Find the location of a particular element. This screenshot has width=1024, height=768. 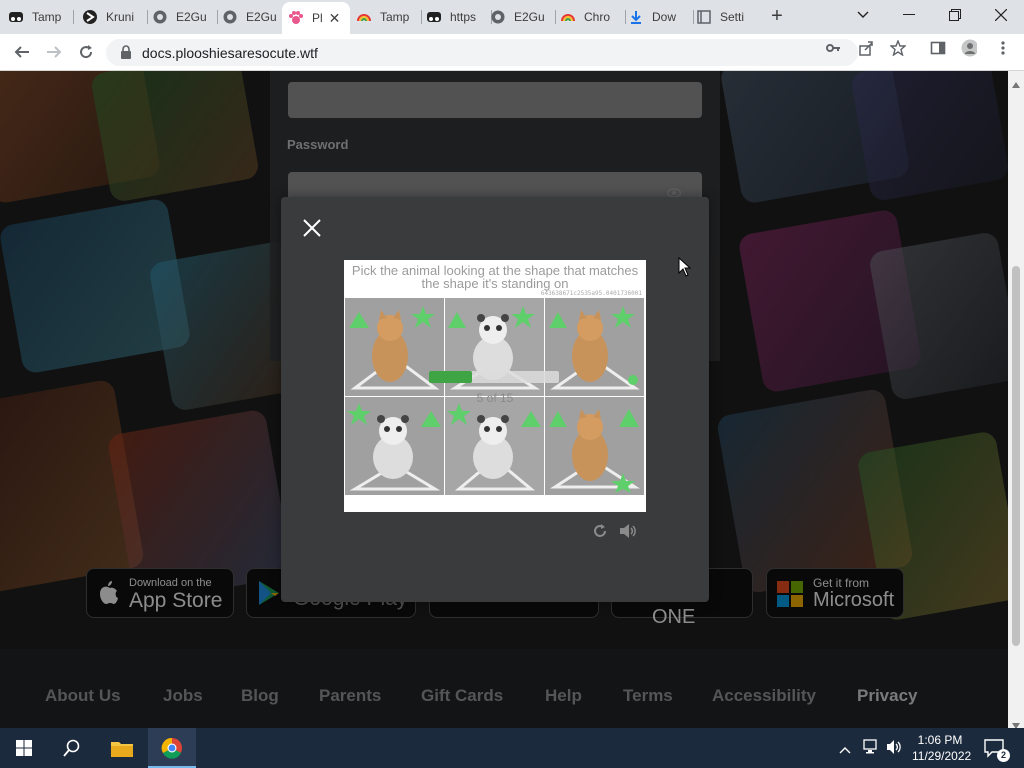

tab-4-active: Pl ✕ is located at coordinates (316, 18).